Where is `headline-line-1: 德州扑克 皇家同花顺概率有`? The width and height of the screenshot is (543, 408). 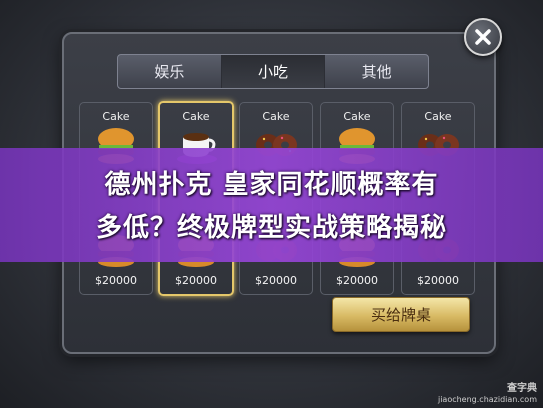 headline-line-1: 德州扑克 皇家同花顺概率有 is located at coordinates (271, 185).